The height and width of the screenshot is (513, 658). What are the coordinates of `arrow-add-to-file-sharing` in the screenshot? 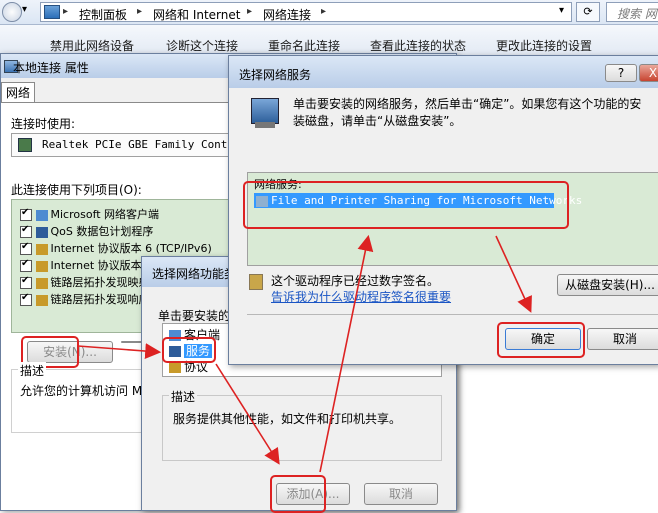 It's located at (346, 353).